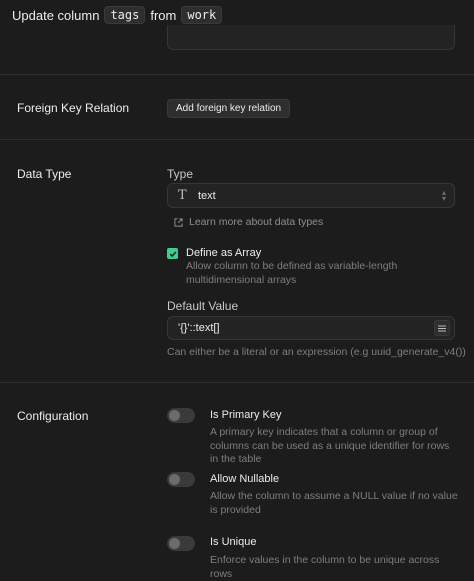 The height and width of the screenshot is (581, 474). I want to click on add-foreign-key-button: Add foreign key relation, so click(229, 108).